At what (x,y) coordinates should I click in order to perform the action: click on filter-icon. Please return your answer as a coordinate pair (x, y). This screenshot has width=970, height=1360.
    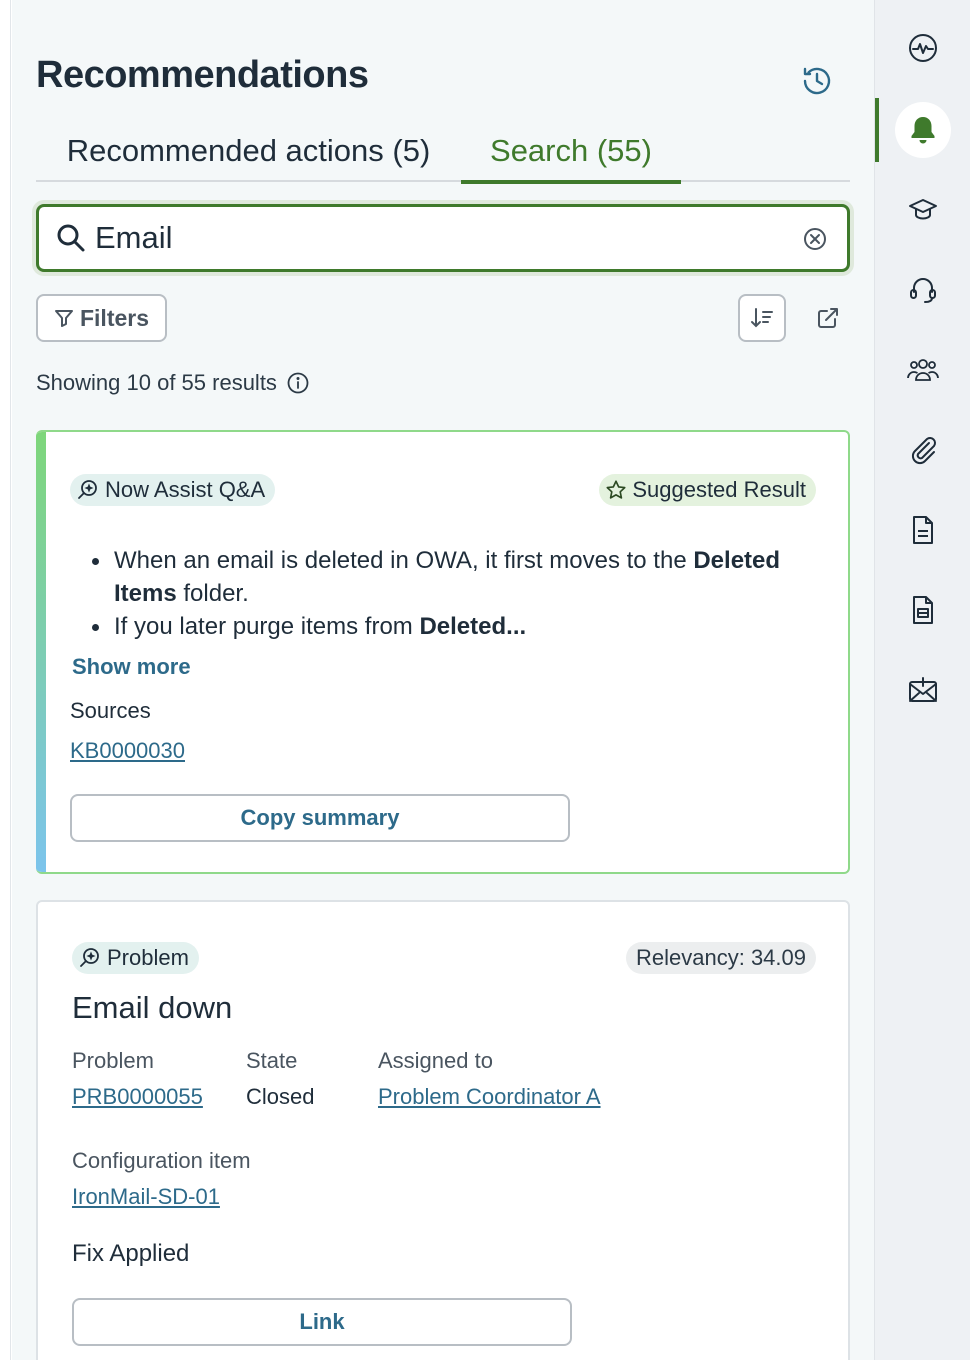
    Looking at the image, I should click on (64, 318).